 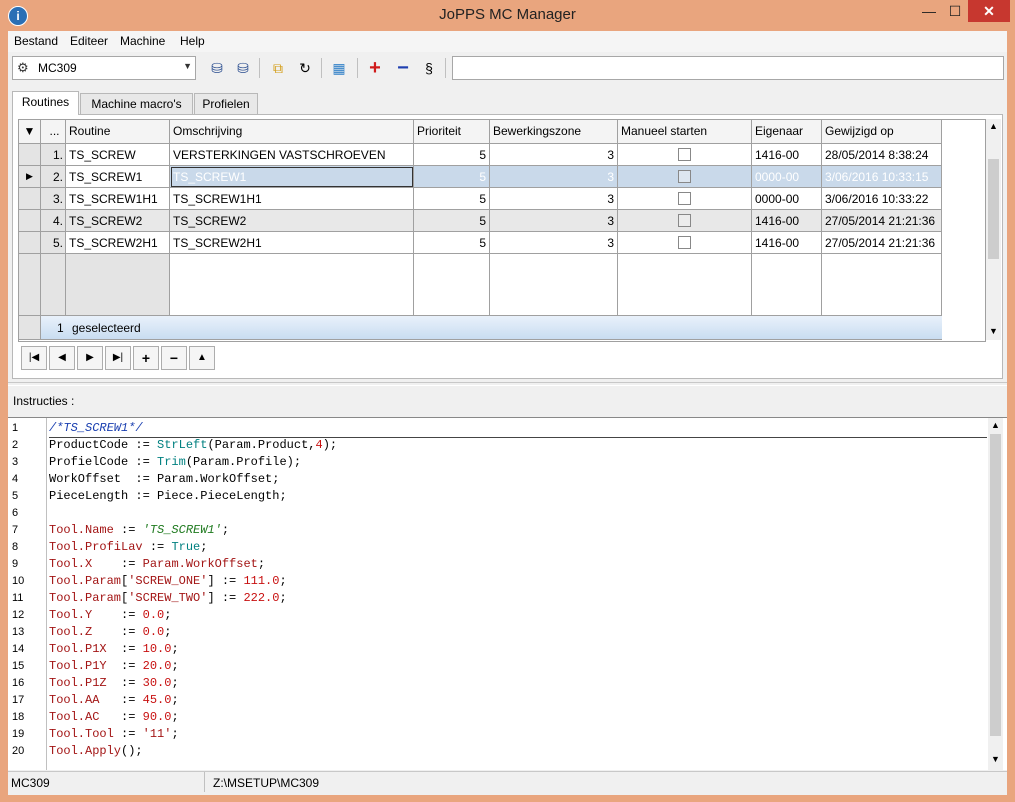 What do you see at coordinates (118, 243) in the screenshot?
I see `cell-routine: TS_SCREW2H1` at bounding box center [118, 243].